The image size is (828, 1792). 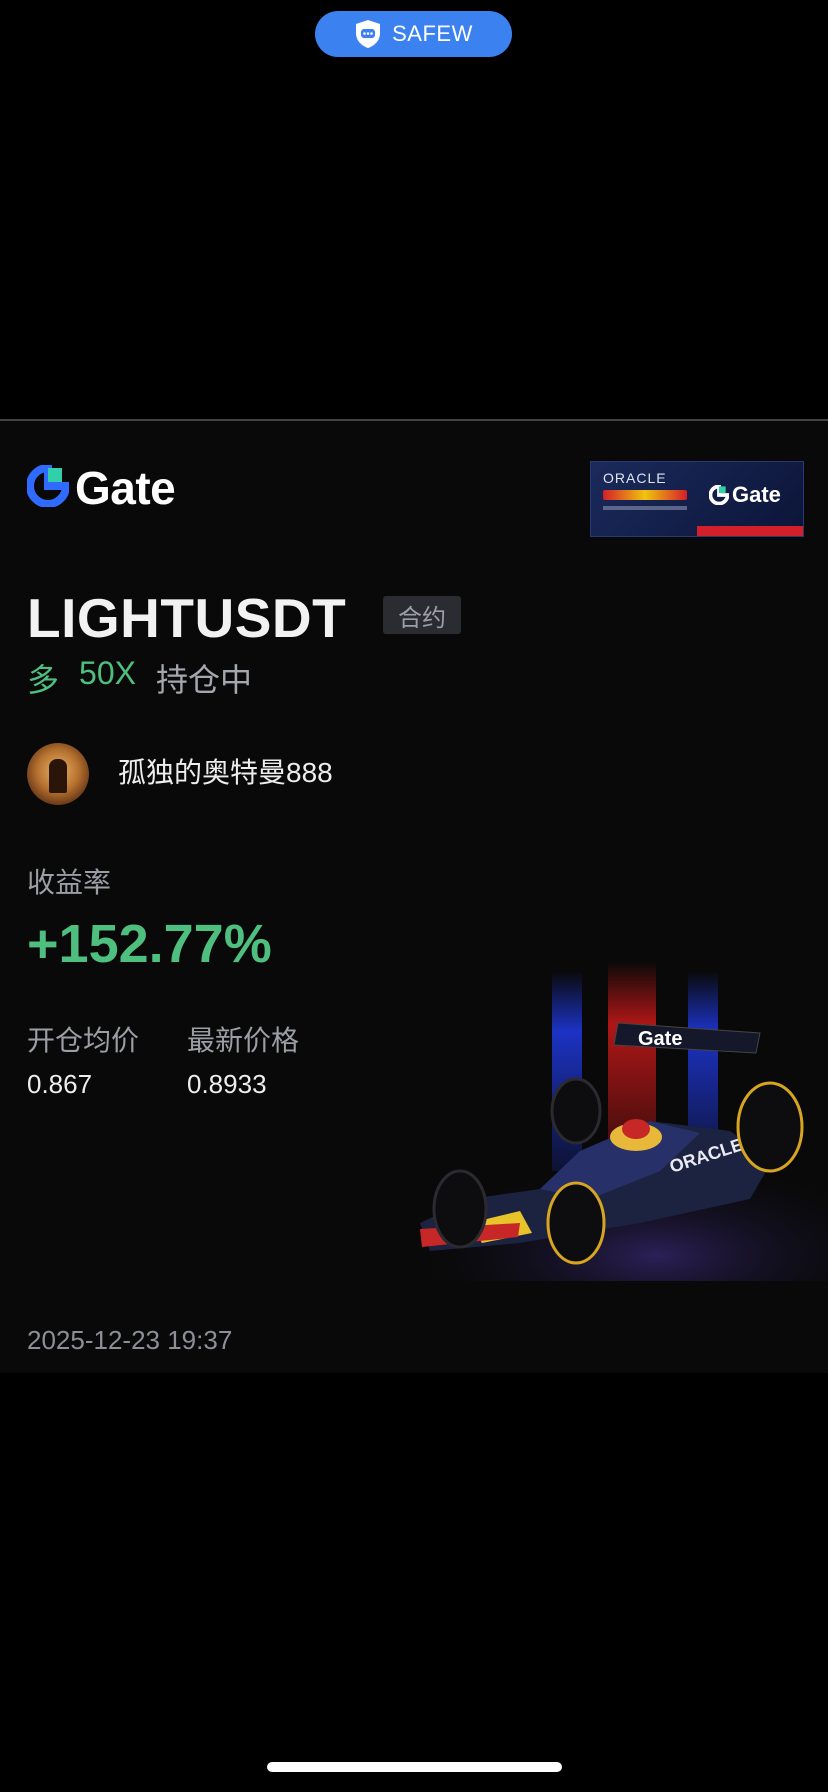 What do you see at coordinates (422, 615) in the screenshot?
I see `contract-tag: 合约` at bounding box center [422, 615].